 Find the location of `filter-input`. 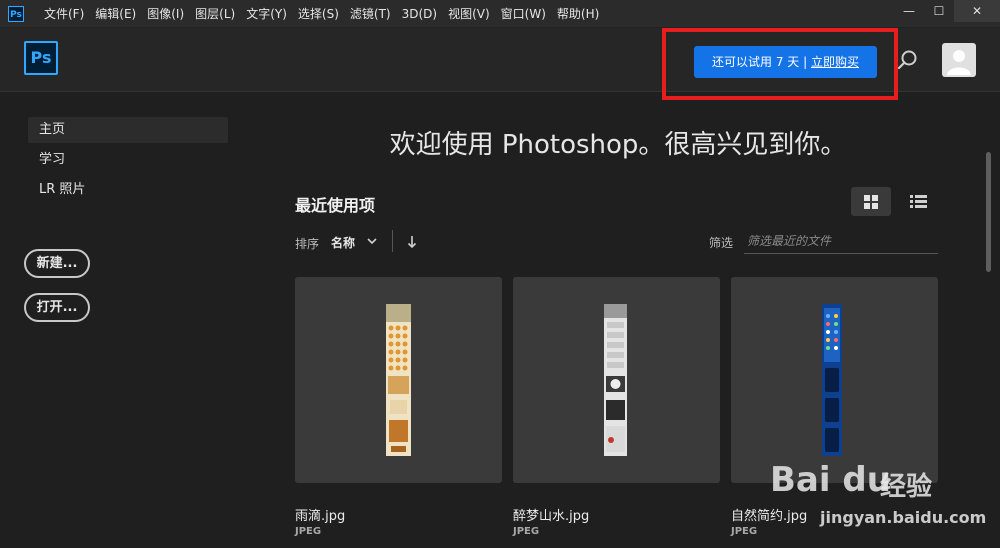

filter-input is located at coordinates (841, 241).